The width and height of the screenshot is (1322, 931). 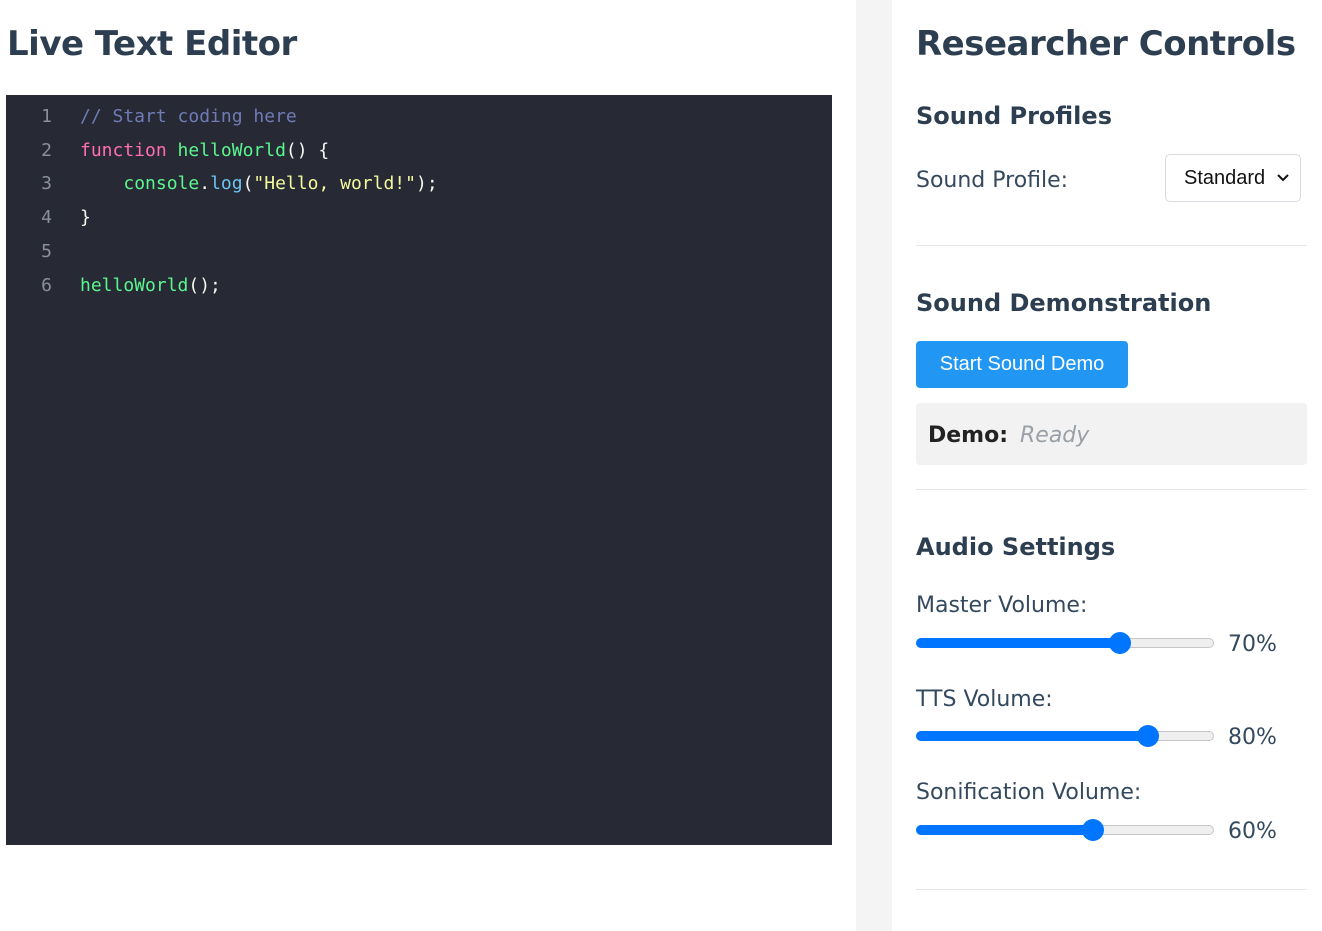 I want to click on sound-profiles-heading: Sound Profiles, so click(x=1014, y=116).